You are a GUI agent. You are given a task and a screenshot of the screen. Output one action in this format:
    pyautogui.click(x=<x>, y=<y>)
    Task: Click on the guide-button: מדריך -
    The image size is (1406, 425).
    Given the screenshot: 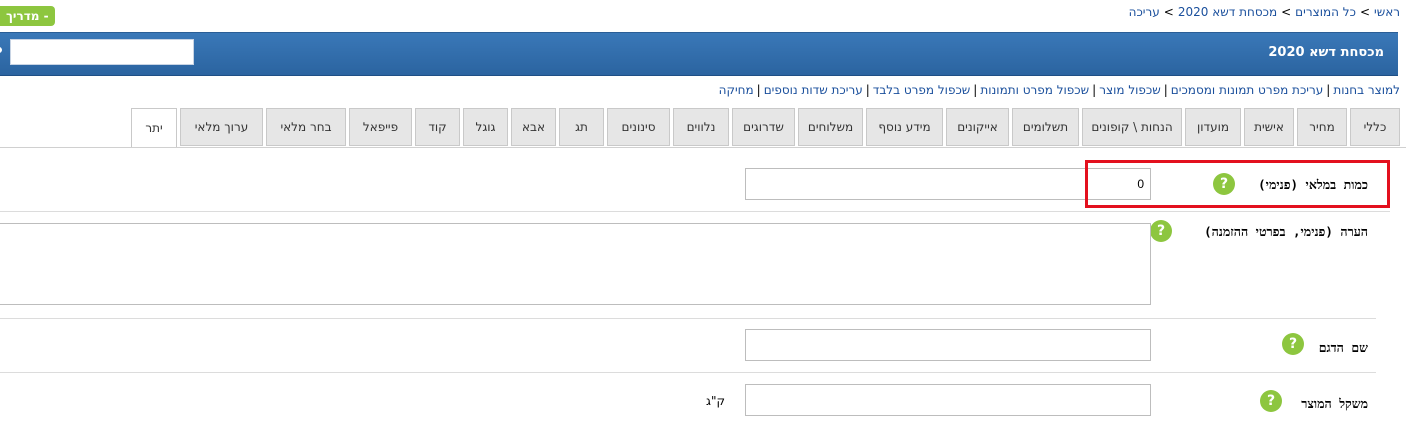 What is the action you would take?
    pyautogui.click(x=27, y=16)
    